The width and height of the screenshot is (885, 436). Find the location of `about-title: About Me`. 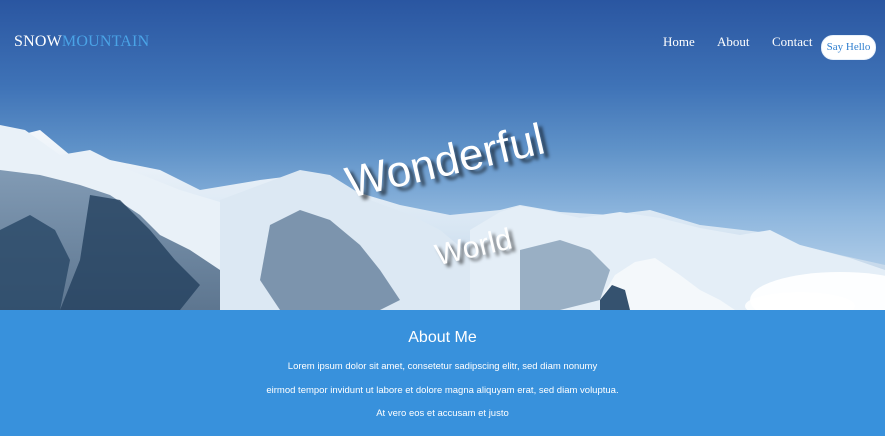

about-title: About Me is located at coordinates (442, 337).